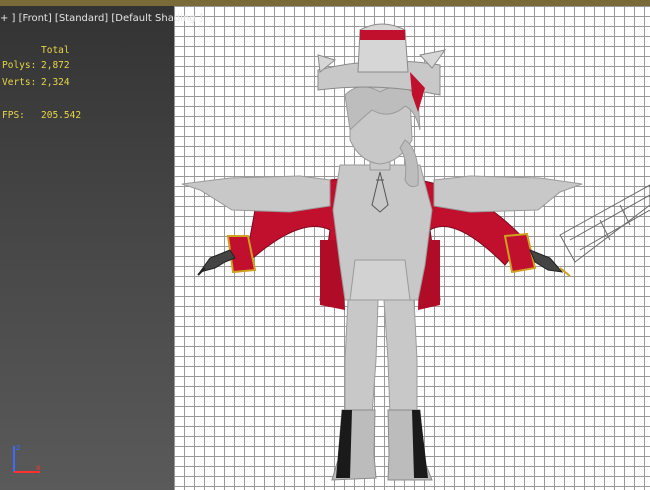  What do you see at coordinates (19, 65) in the screenshot?
I see `polys-label: Polys:` at bounding box center [19, 65].